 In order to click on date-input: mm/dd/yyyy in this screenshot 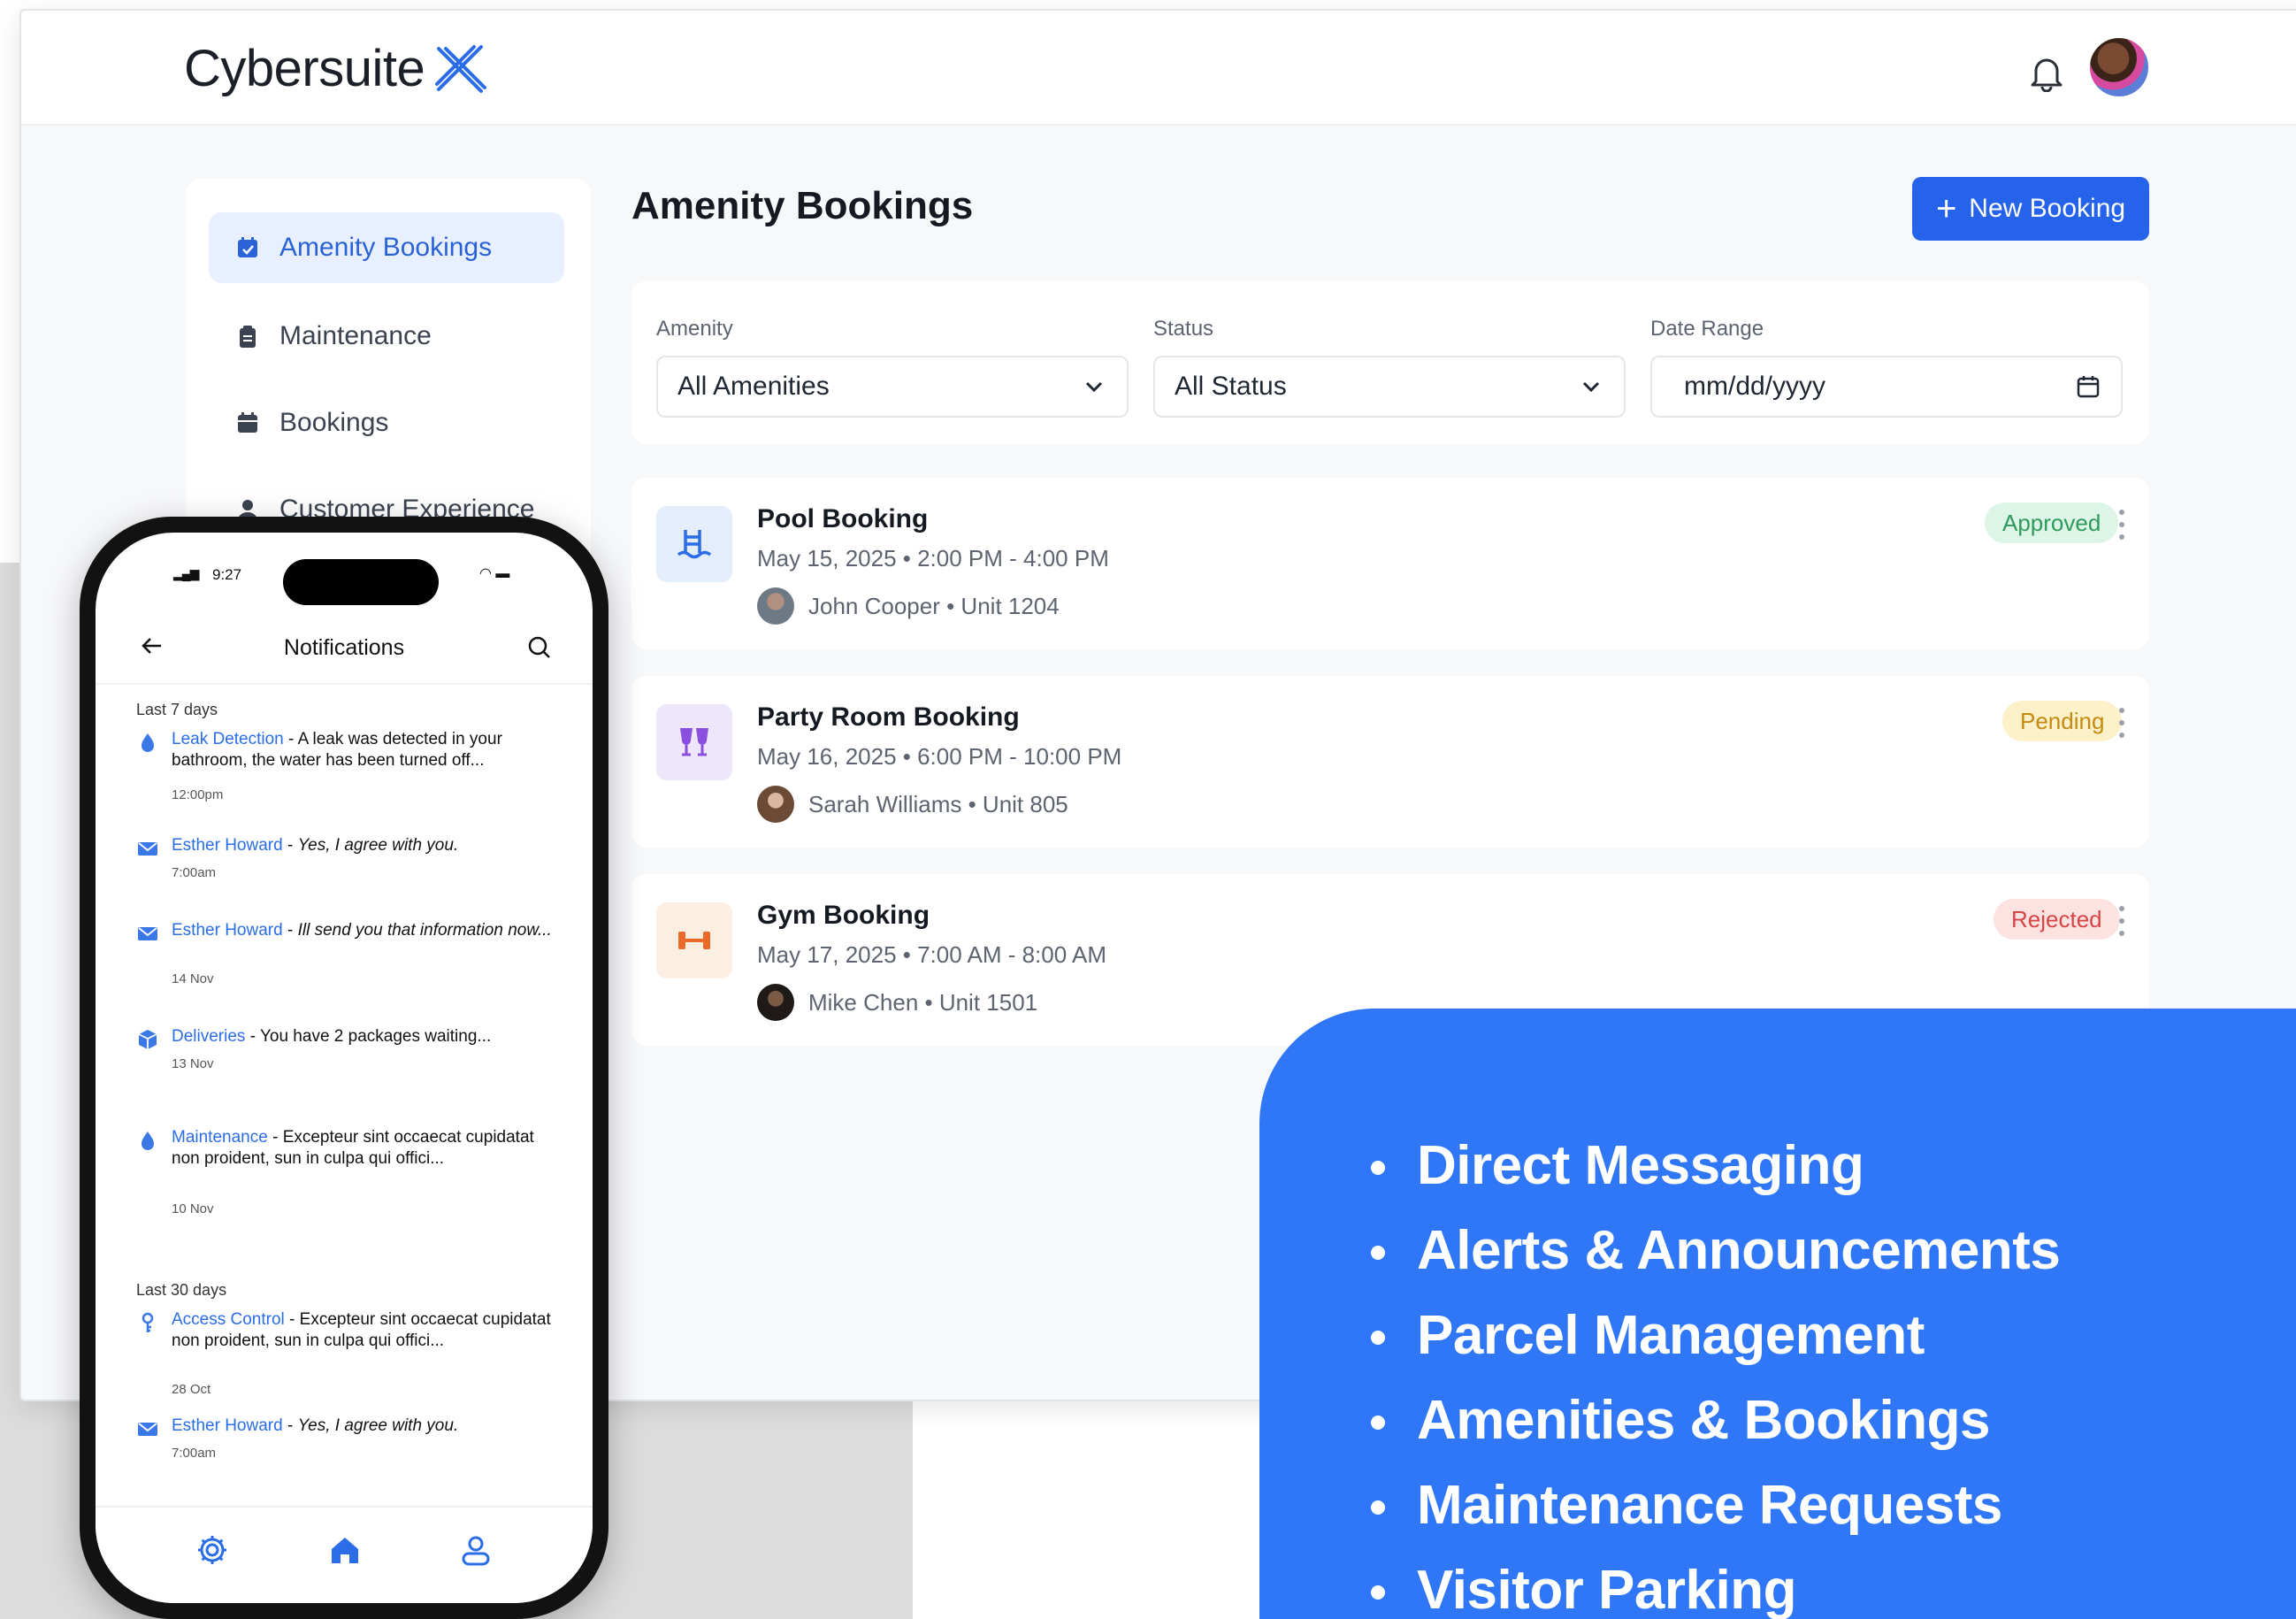, I will do `click(1886, 387)`.